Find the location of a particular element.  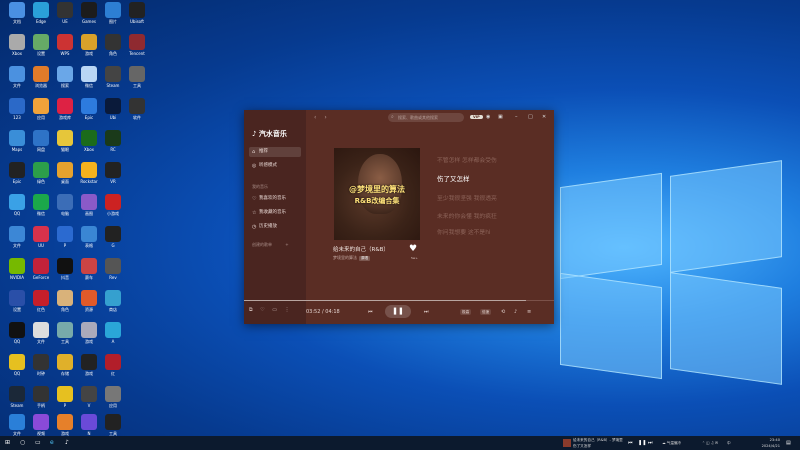

lyric-line: 未来的你会懂 我的疯狂 is located at coordinates (467, 215).